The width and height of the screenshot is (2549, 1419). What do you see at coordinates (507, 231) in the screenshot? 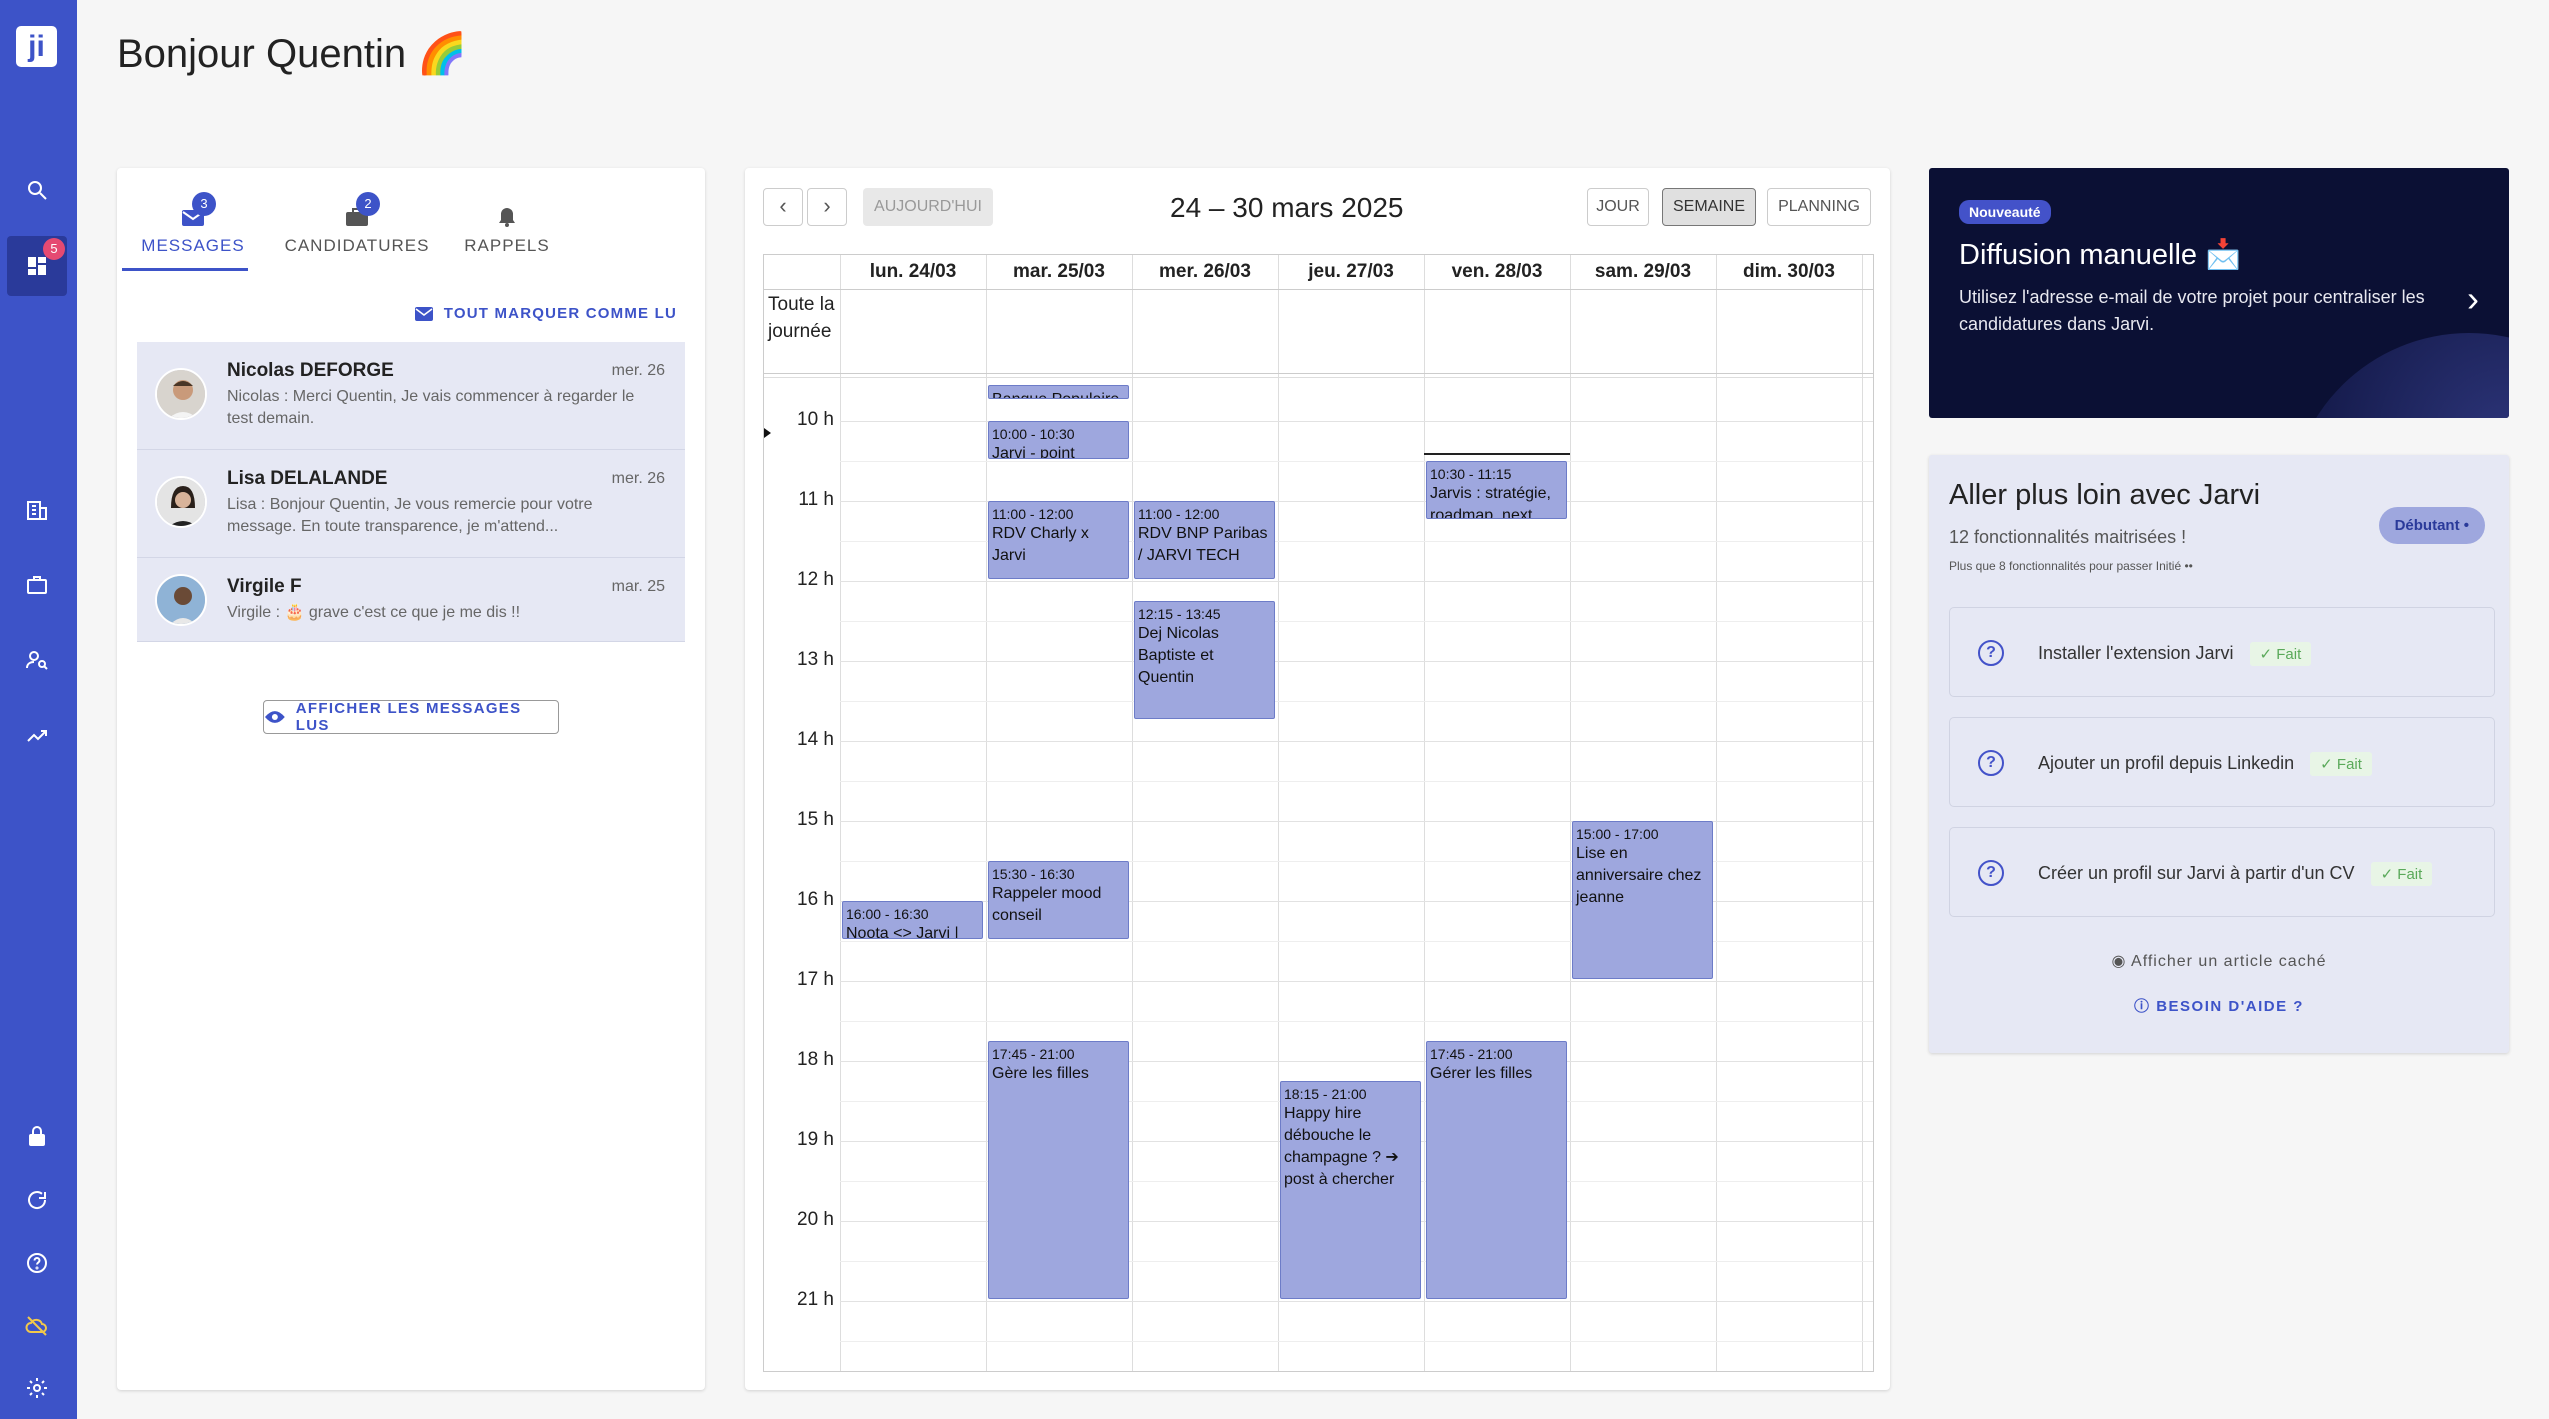
I see `tab-rappels: RAPPELS` at bounding box center [507, 231].